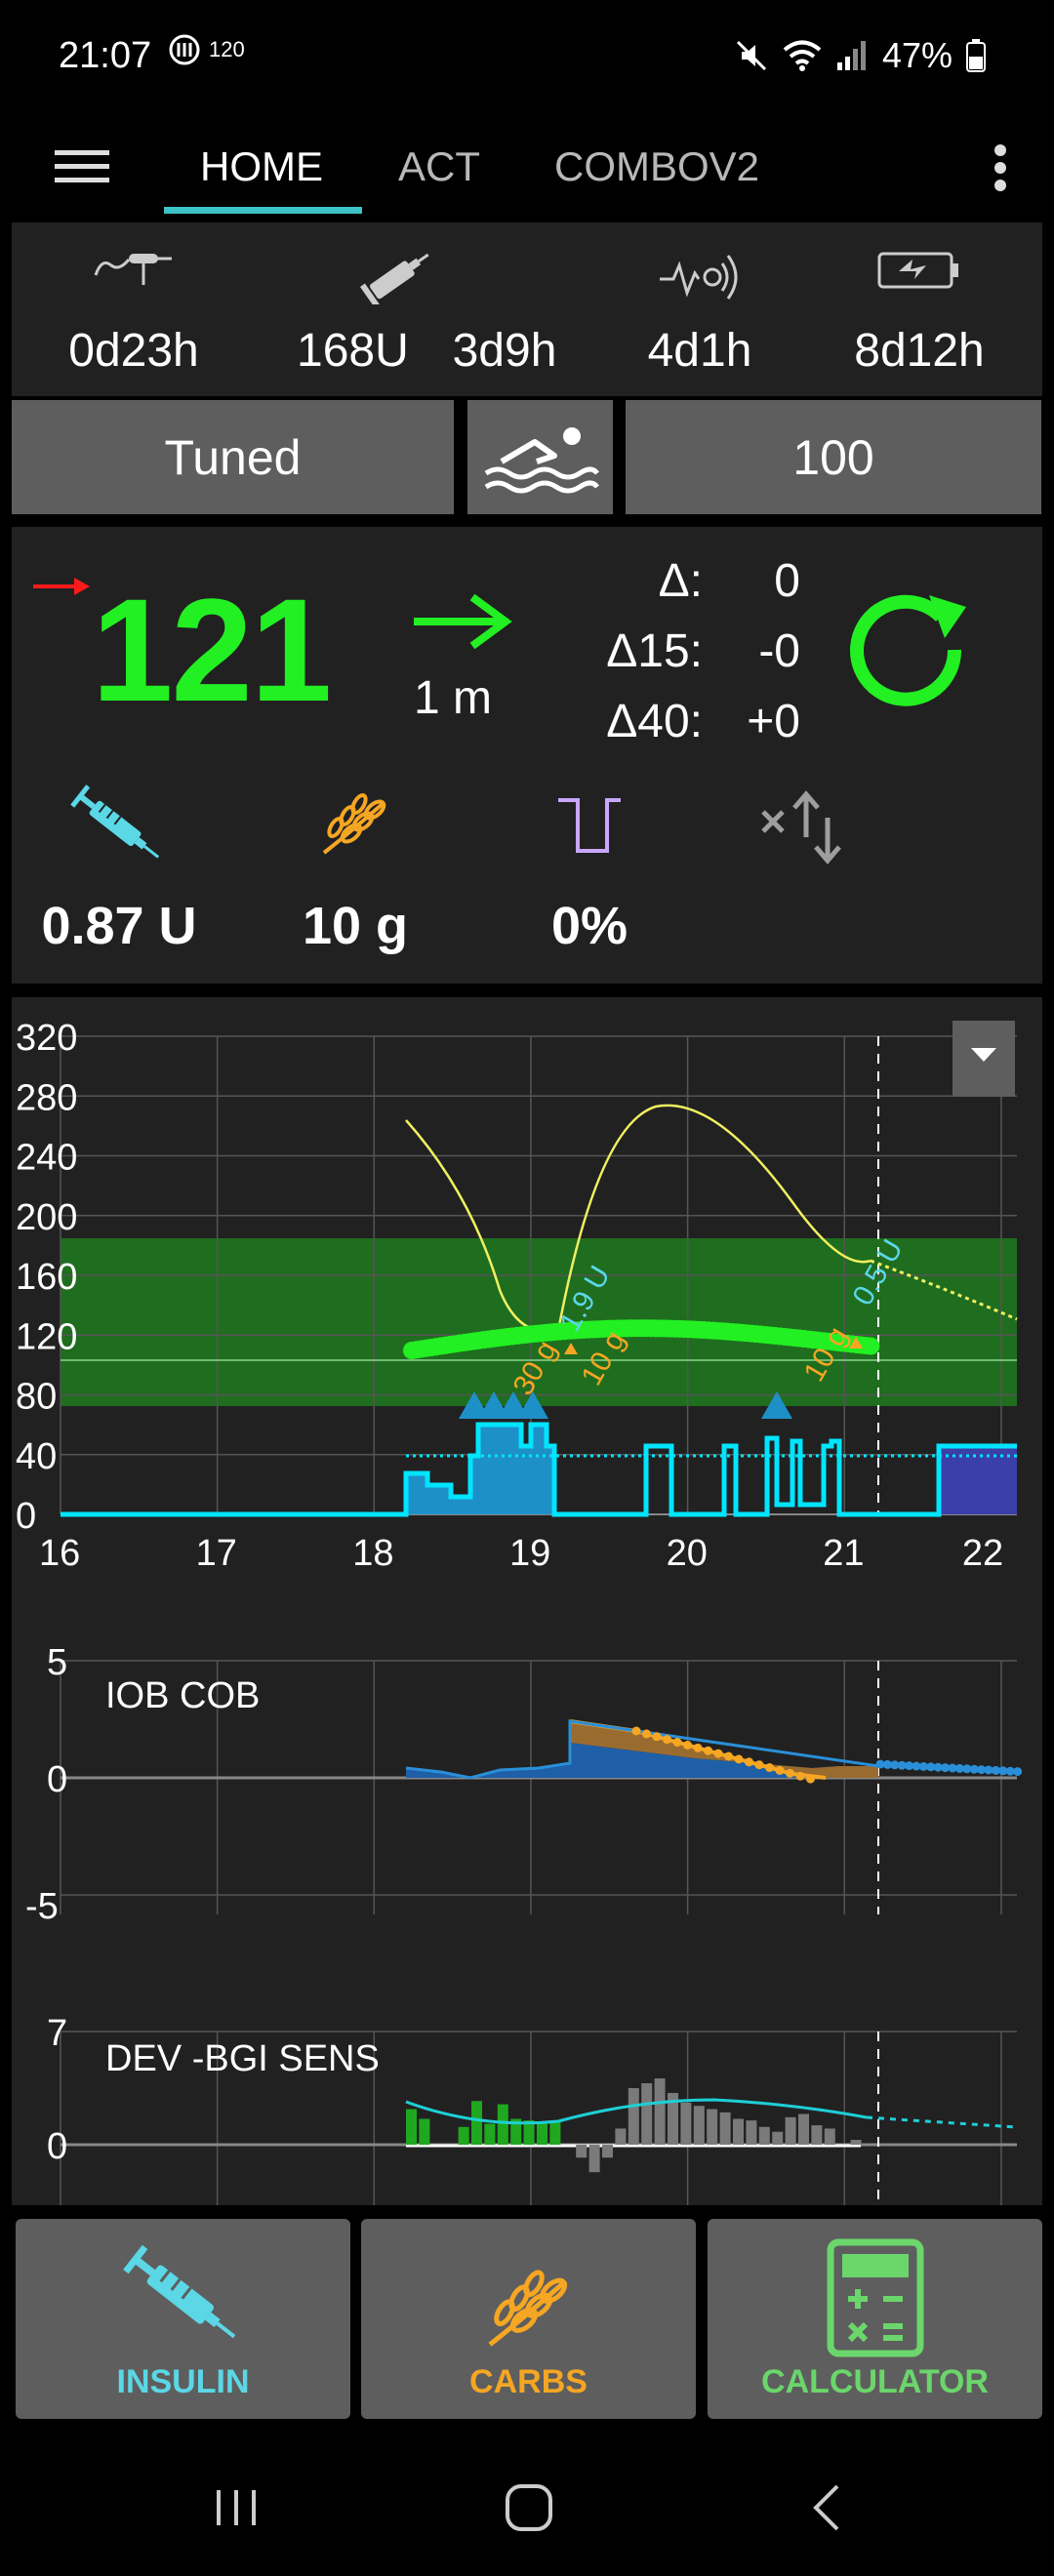  I want to click on y-tick-label: 120, so click(46, 1336).